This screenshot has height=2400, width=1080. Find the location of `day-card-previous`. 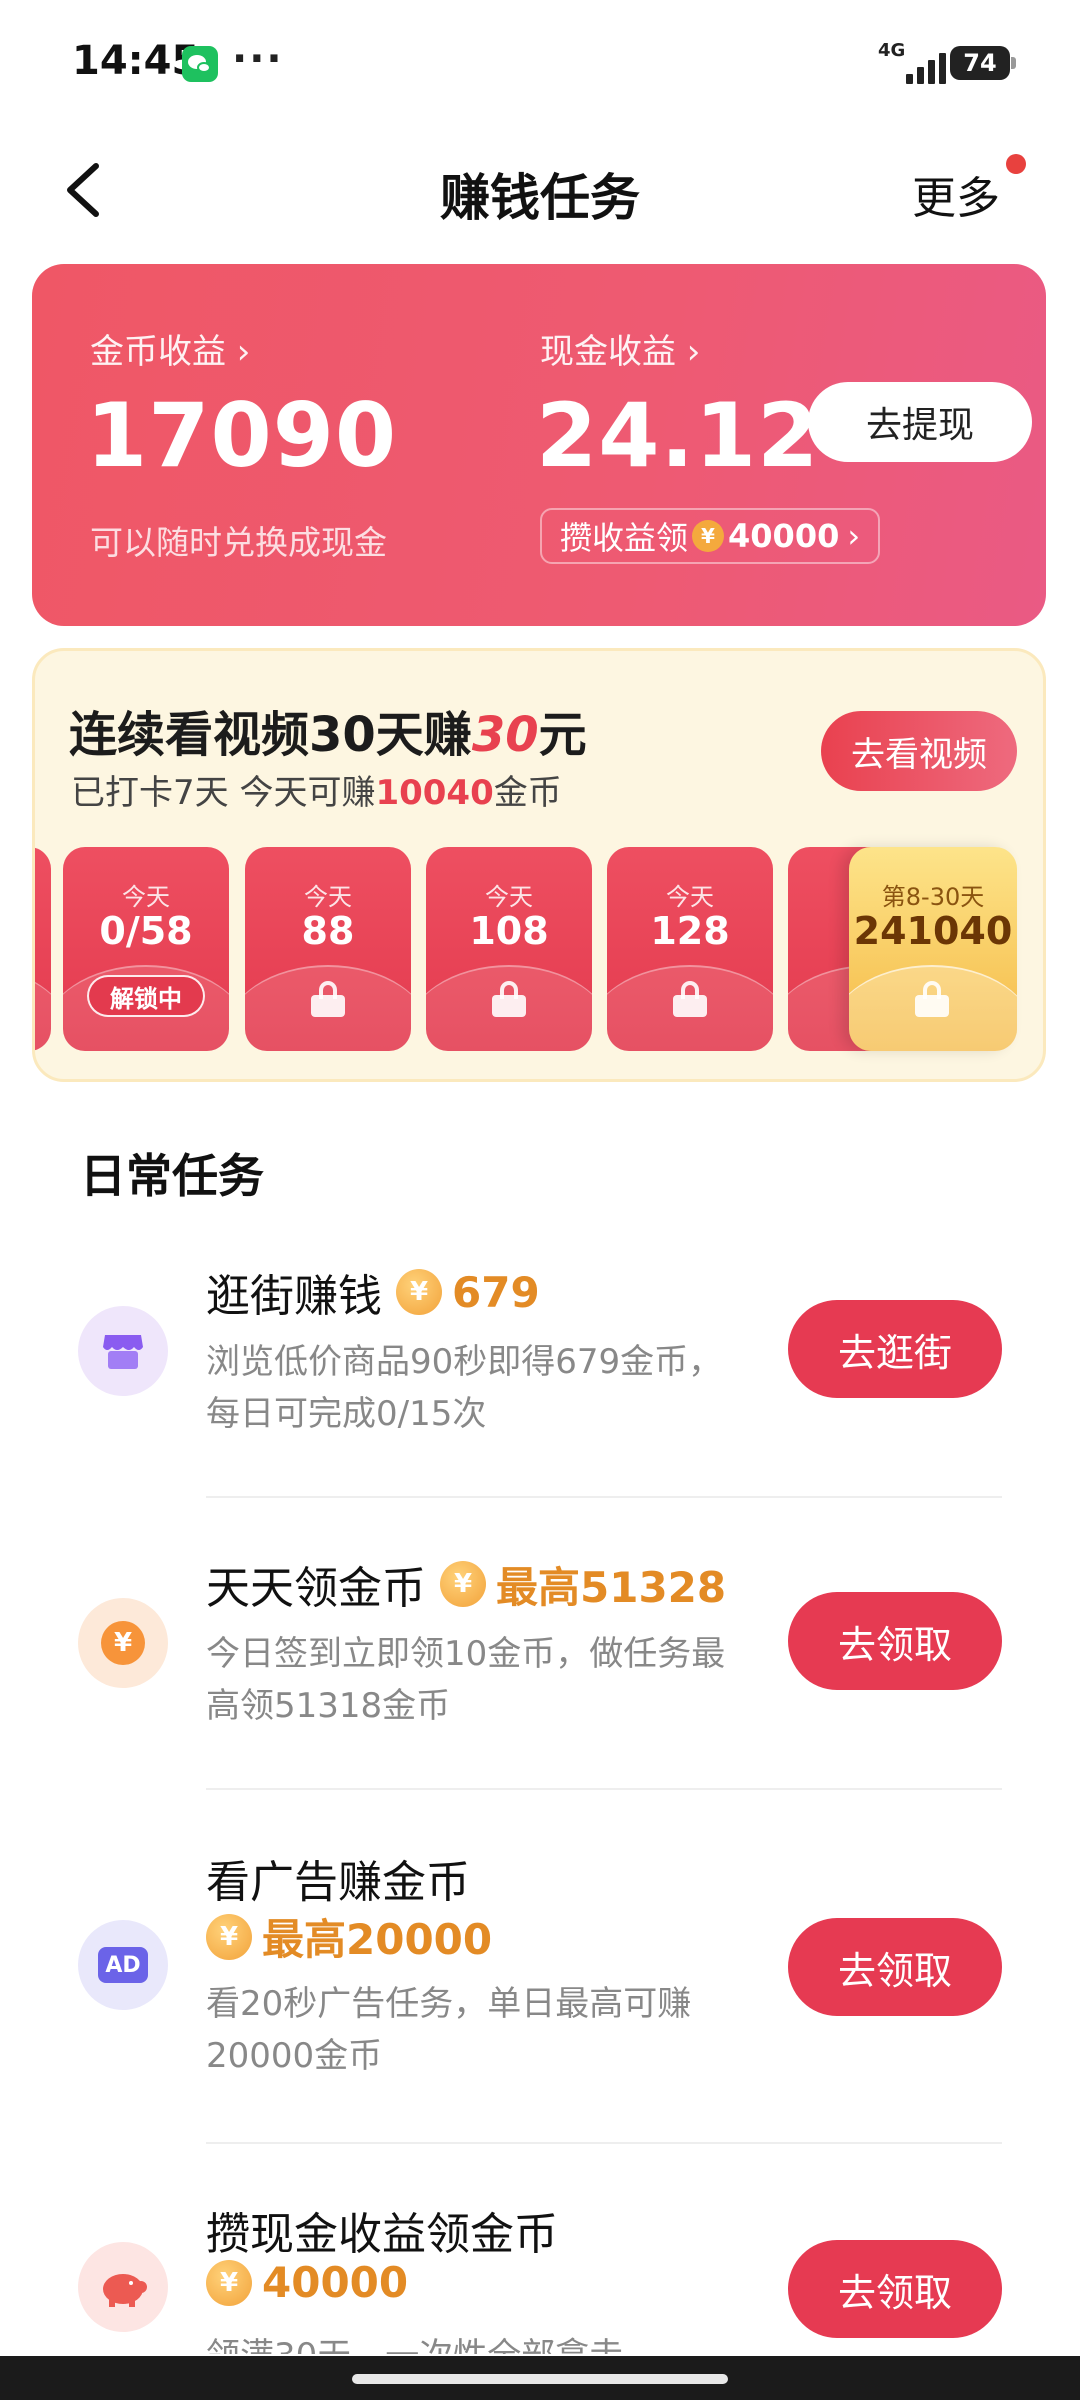

day-card-previous is located at coordinates (43, 949).